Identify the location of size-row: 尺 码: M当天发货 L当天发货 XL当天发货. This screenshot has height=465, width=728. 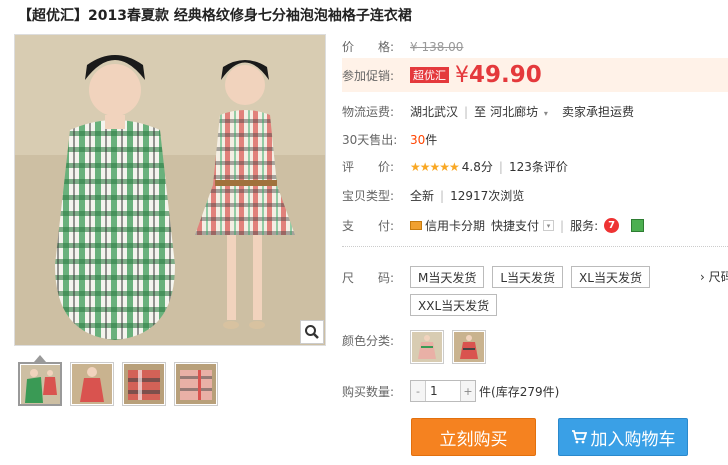
(500, 277).